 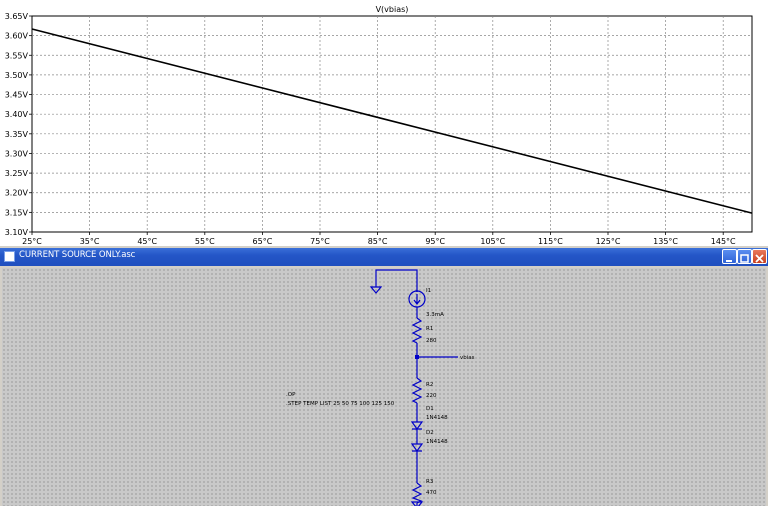 I want to click on plot-title: V(vbias), so click(x=392, y=9).